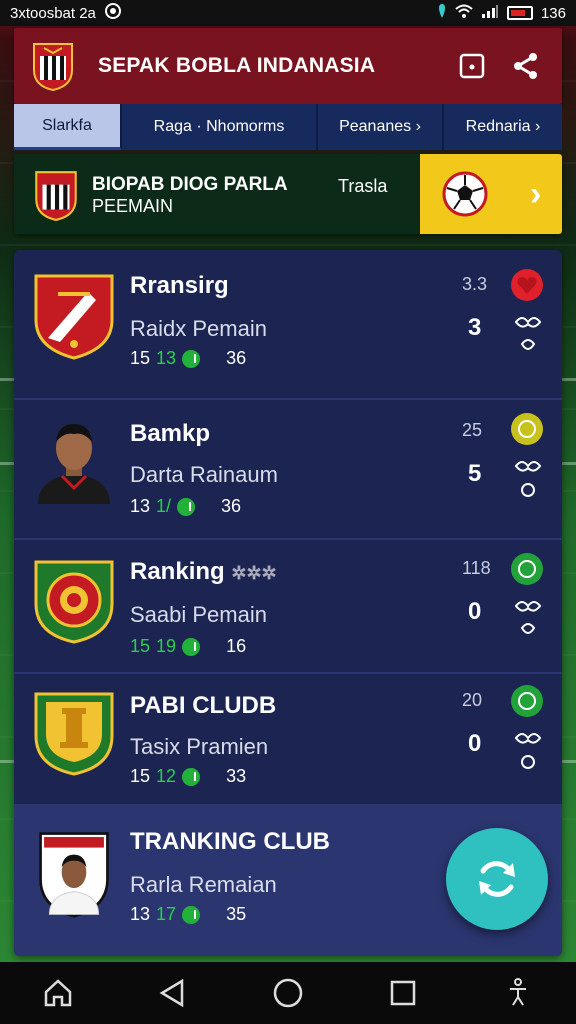 Image resolution: width=576 pixels, height=1024 pixels. What do you see at coordinates (53, 13) in the screenshot?
I see `status-text: 3xtoosbat 2a` at bounding box center [53, 13].